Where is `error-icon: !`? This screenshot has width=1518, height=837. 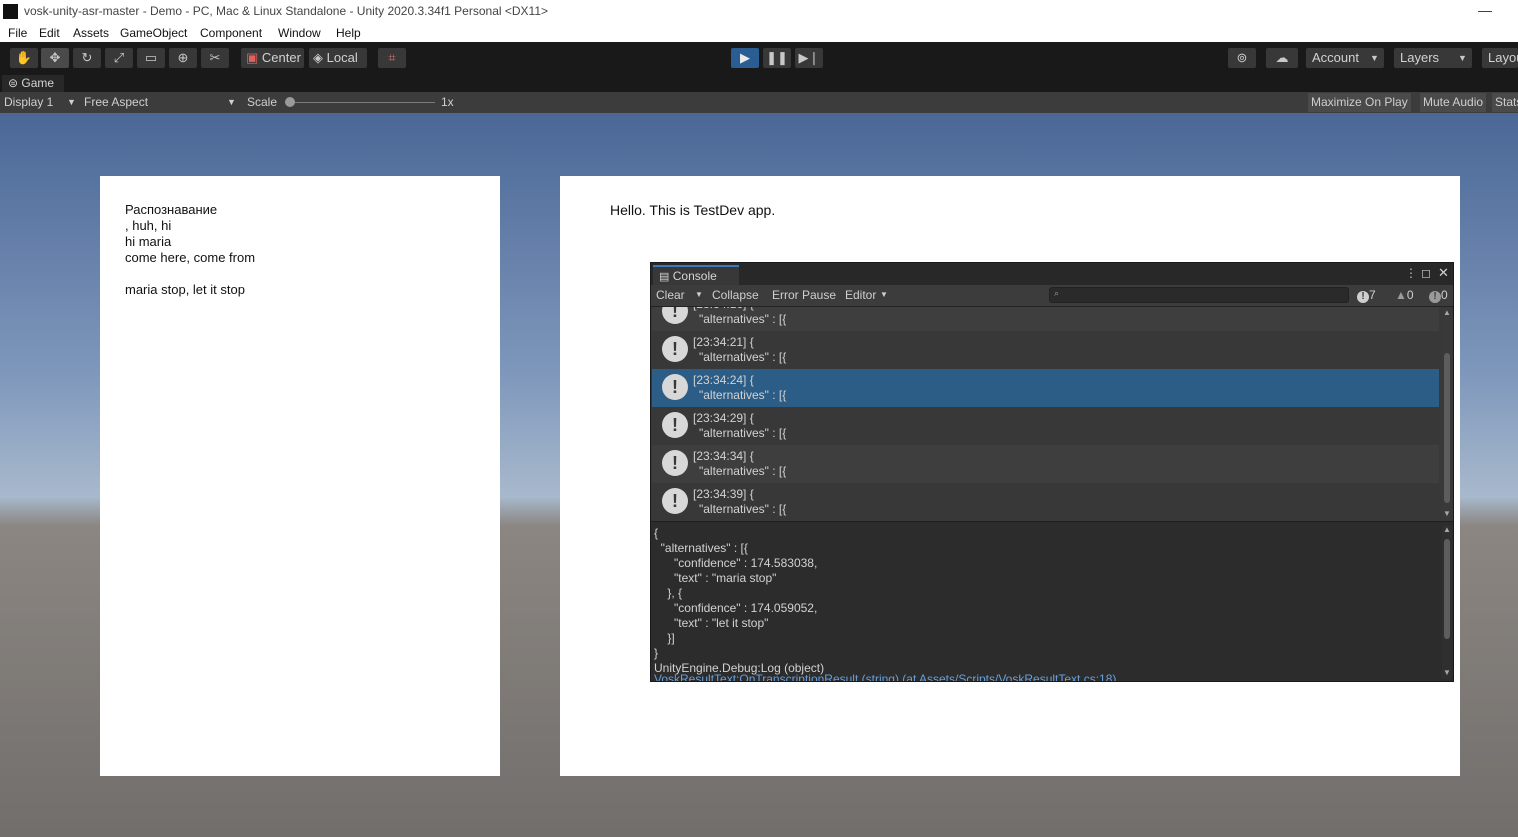 error-icon: ! is located at coordinates (1435, 297).